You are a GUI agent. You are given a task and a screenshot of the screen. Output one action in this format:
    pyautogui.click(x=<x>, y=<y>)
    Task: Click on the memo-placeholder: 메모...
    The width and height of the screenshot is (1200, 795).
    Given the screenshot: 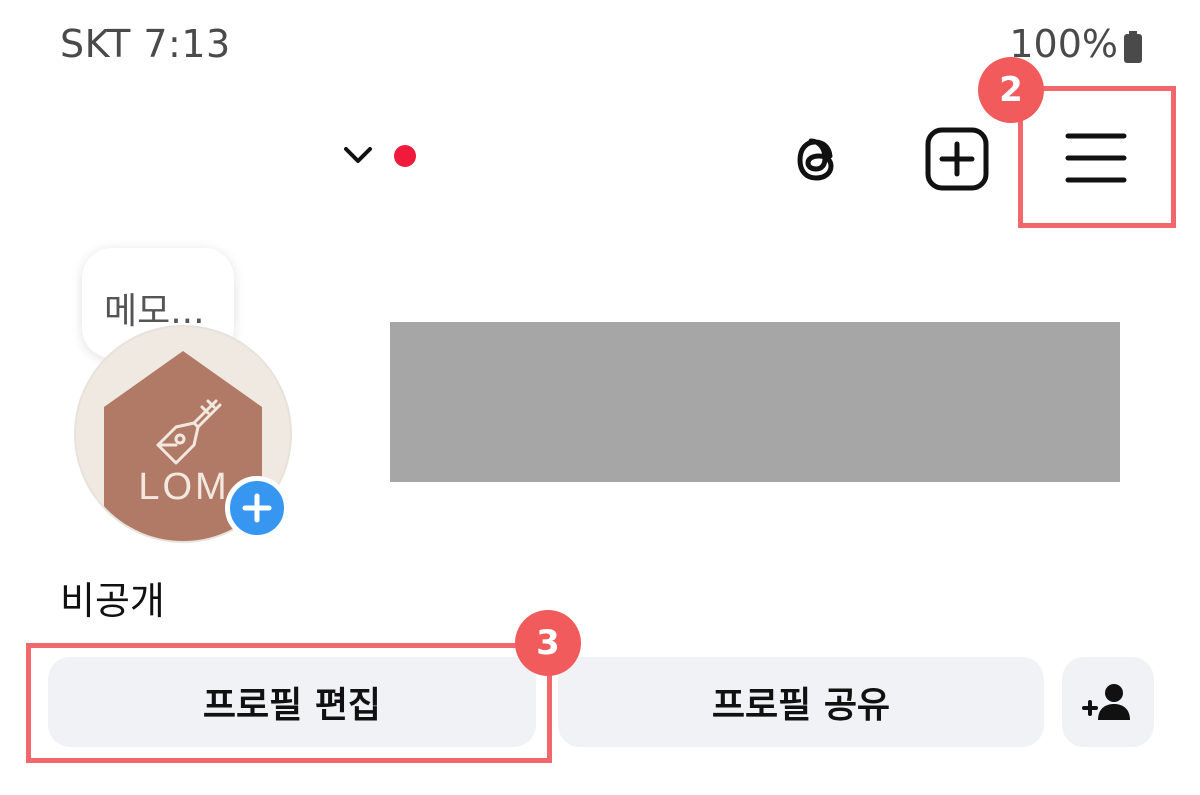 What is the action you would take?
    pyautogui.click(x=154, y=311)
    